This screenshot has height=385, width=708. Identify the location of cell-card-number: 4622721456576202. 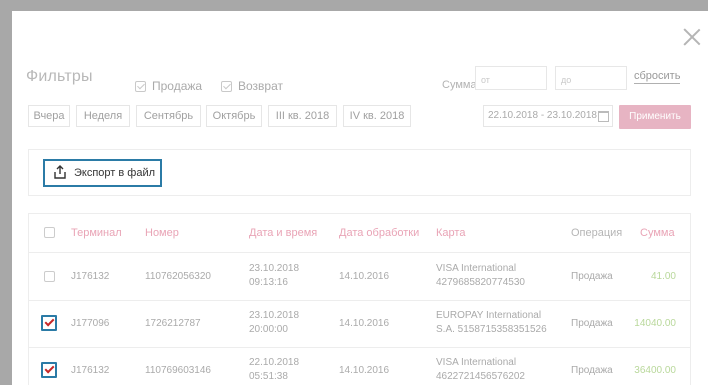
(480, 376).